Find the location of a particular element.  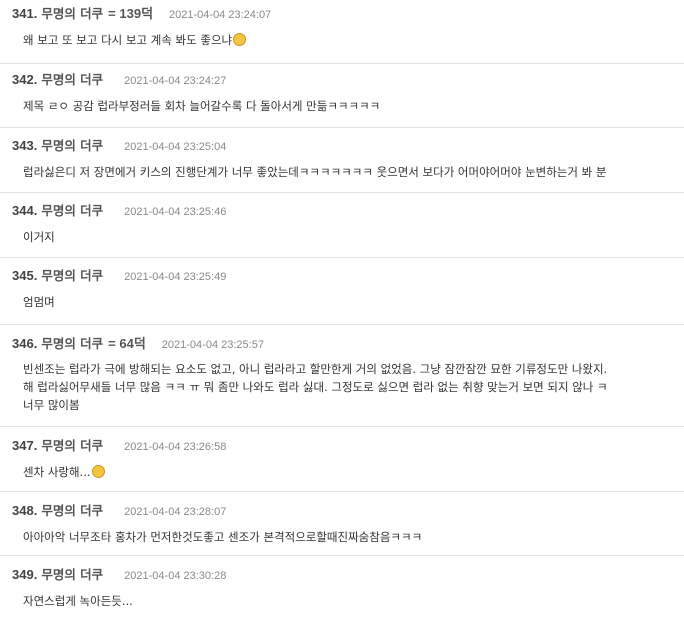

comment-timestamp: 2021-04-04 23:24:07 is located at coordinates (220, 15).